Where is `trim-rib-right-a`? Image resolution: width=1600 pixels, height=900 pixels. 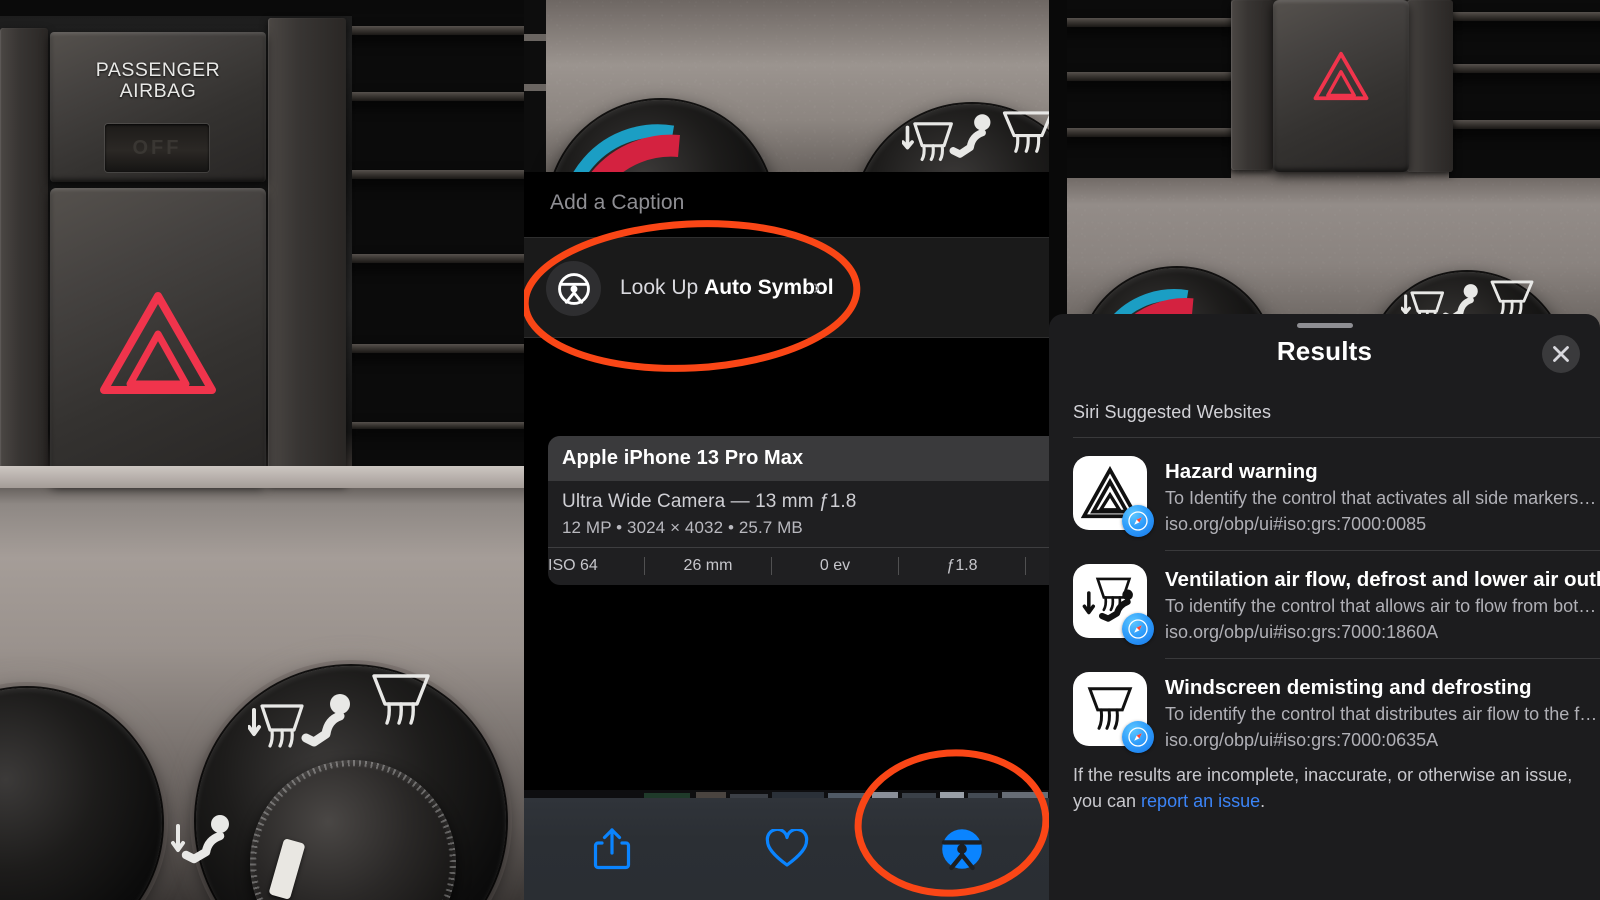 trim-rib-right-a is located at coordinates (1252, 85).